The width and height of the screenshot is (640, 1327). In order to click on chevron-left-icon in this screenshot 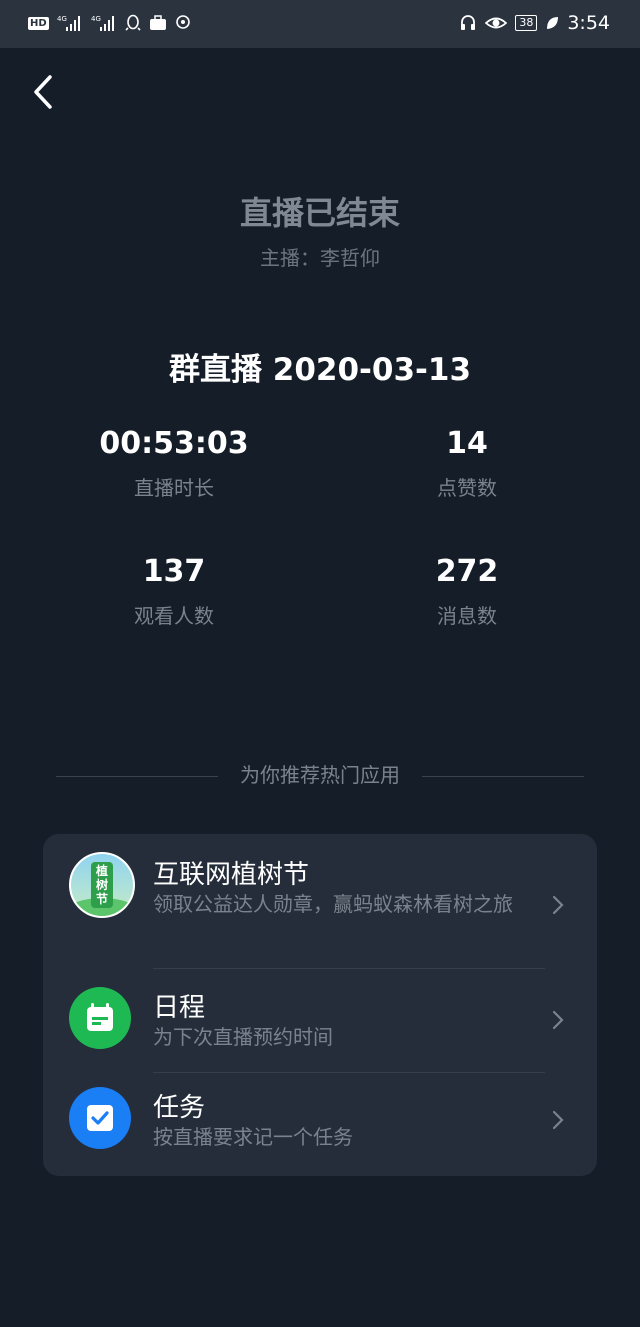, I will do `click(43, 92)`.